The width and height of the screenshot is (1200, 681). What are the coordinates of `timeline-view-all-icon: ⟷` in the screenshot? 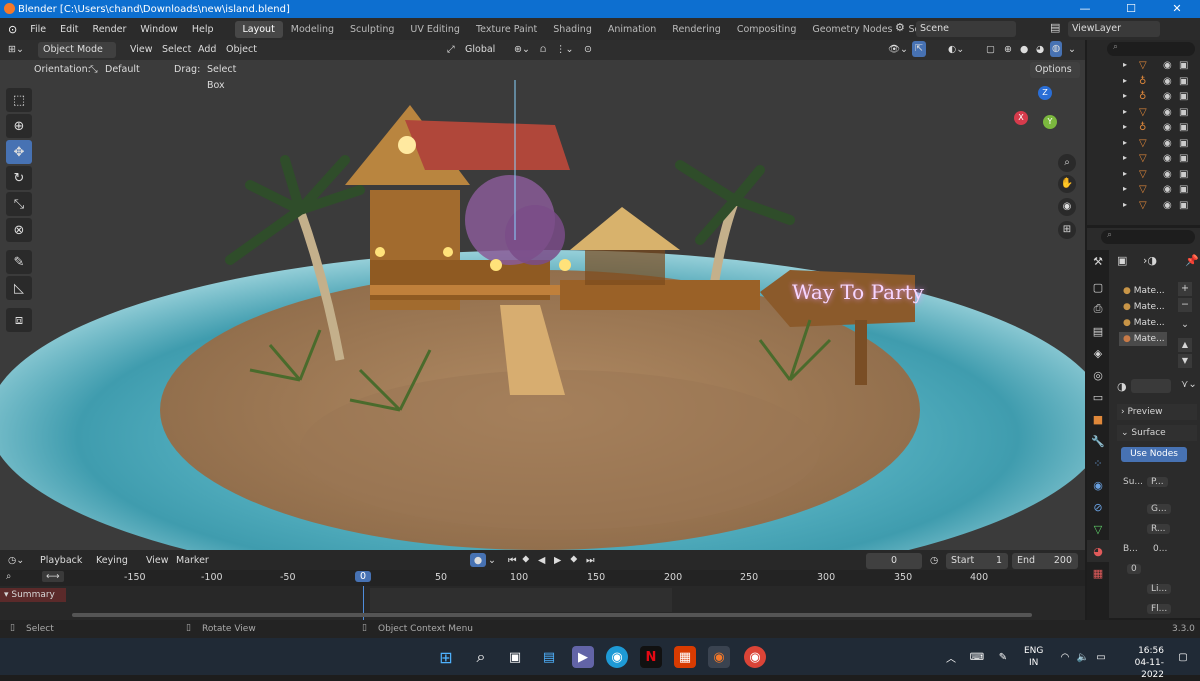 It's located at (53, 576).